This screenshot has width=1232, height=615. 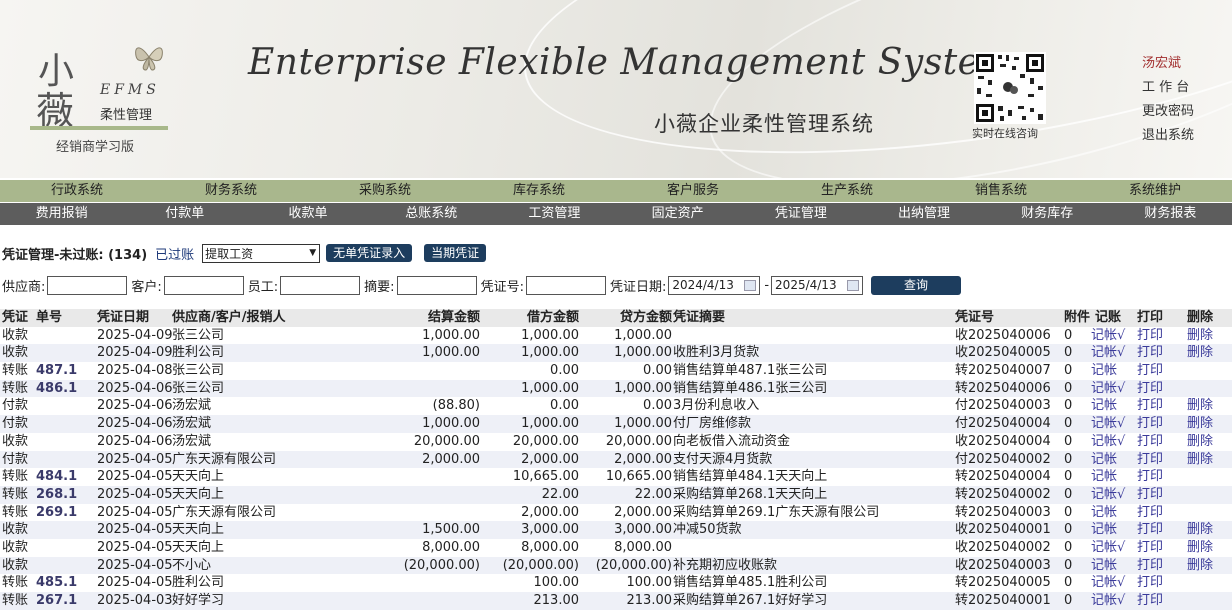 I want to click on supplier-input, so click(x=87, y=285).